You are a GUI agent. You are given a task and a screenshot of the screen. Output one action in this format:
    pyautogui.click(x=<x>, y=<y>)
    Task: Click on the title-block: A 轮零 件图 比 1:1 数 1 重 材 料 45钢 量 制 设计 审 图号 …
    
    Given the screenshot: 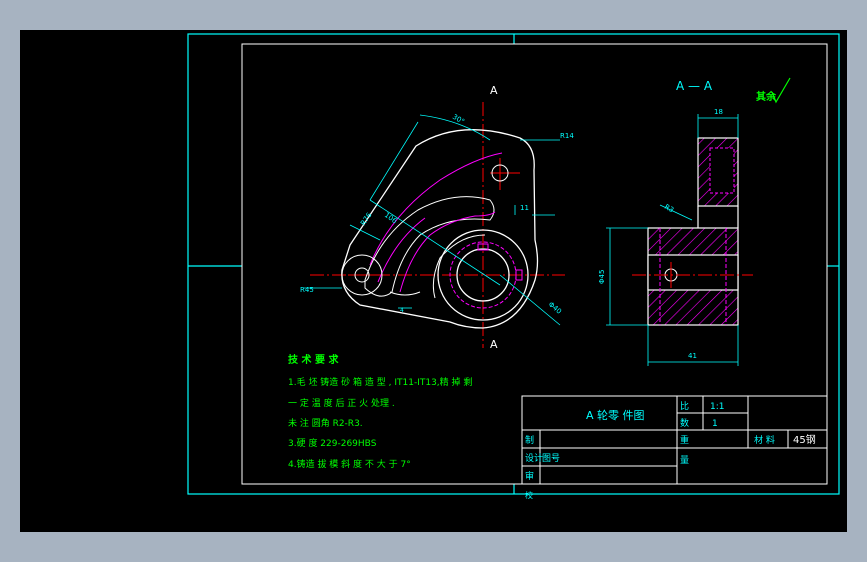 What is the action you would take?
    pyautogui.click(x=674, y=447)
    